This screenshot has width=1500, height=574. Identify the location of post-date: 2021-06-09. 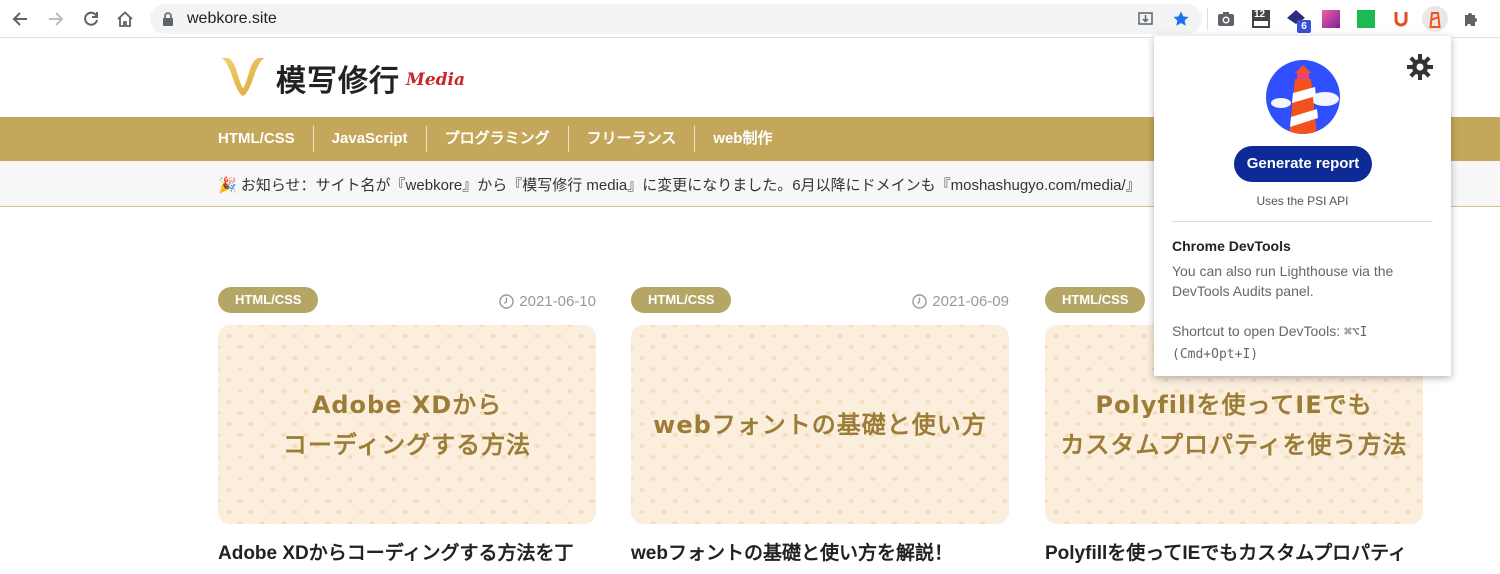
(960, 301).